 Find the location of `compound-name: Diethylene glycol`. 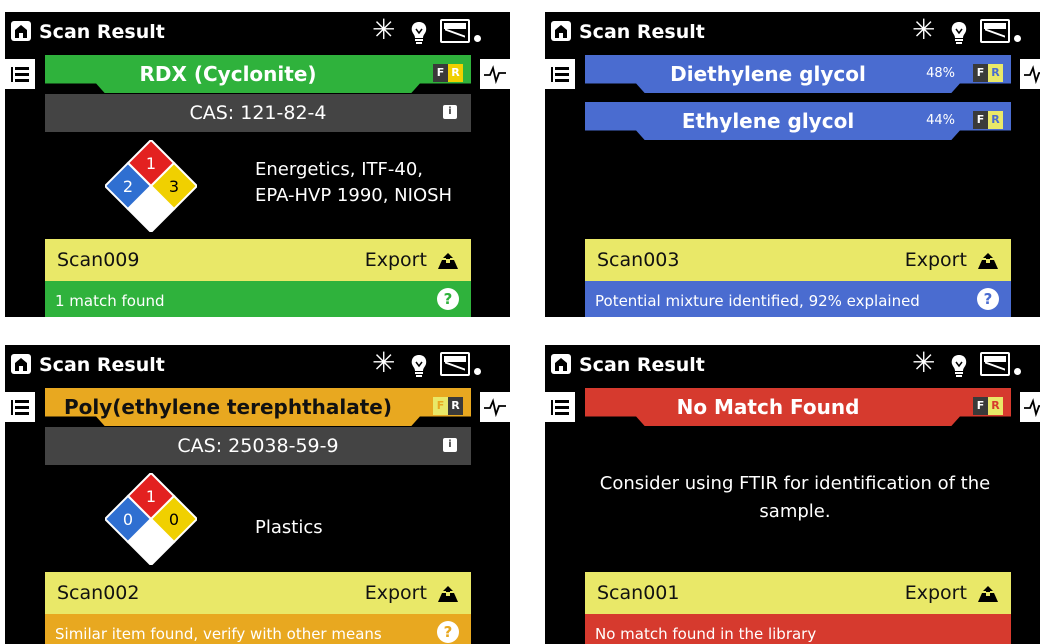

compound-name: Diethylene glycol is located at coordinates (768, 74).